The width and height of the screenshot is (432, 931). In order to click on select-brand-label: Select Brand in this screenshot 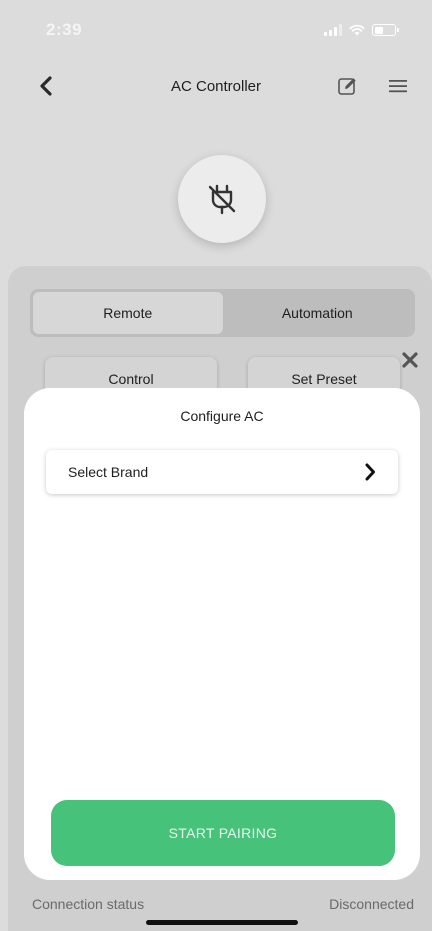, I will do `click(108, 472)`.